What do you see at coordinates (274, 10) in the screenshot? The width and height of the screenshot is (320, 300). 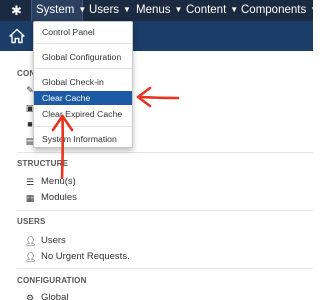 I see `menu-components-label: Components` at bounding box center [274, 10].